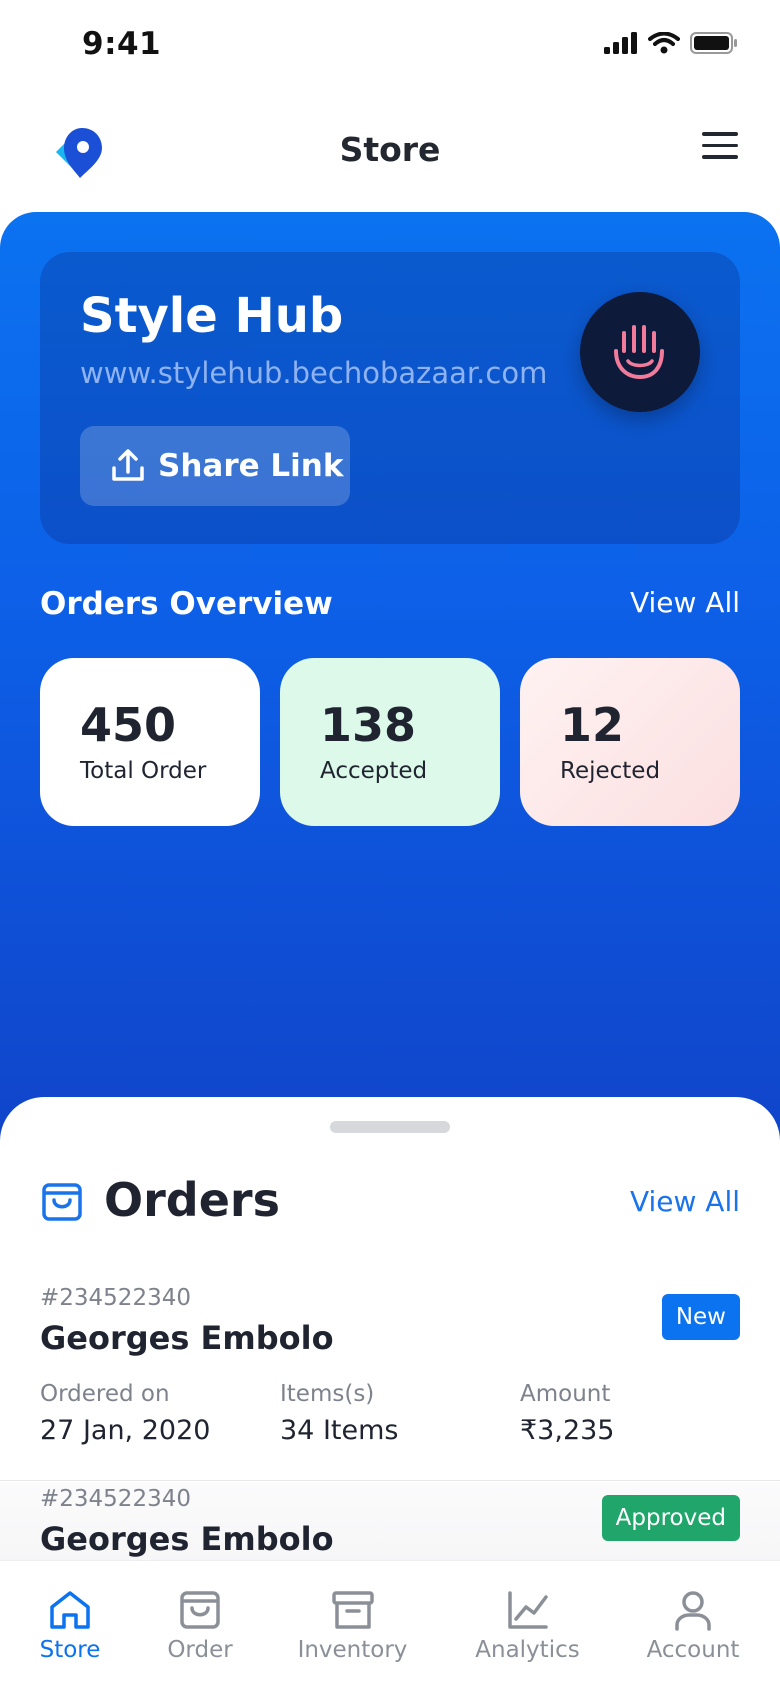 The width and height of the screenshot is (780, 1688). What do you see at coordinates (251, 466) in the screenshot?
I see `share-link-label: Share Link` at bounding box center [251, 466].